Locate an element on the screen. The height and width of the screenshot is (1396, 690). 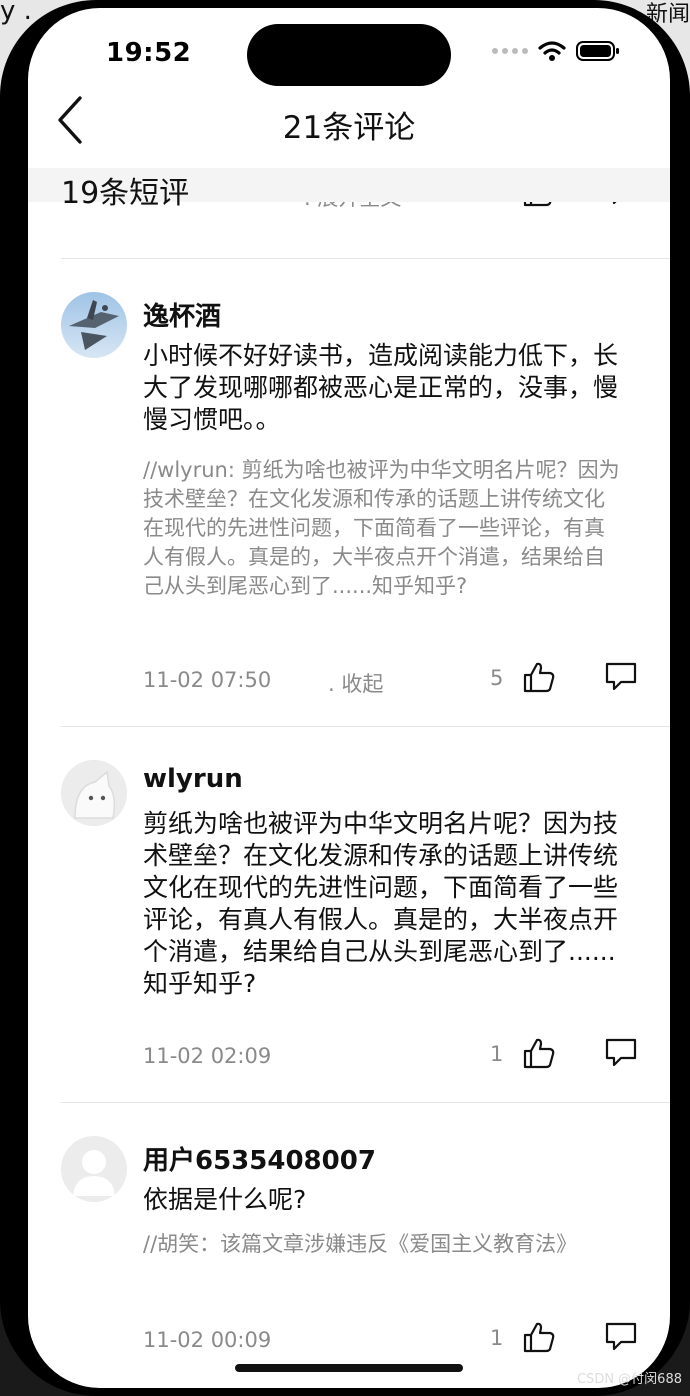
status-time: 19:52 is located at coordinates (149, 53).